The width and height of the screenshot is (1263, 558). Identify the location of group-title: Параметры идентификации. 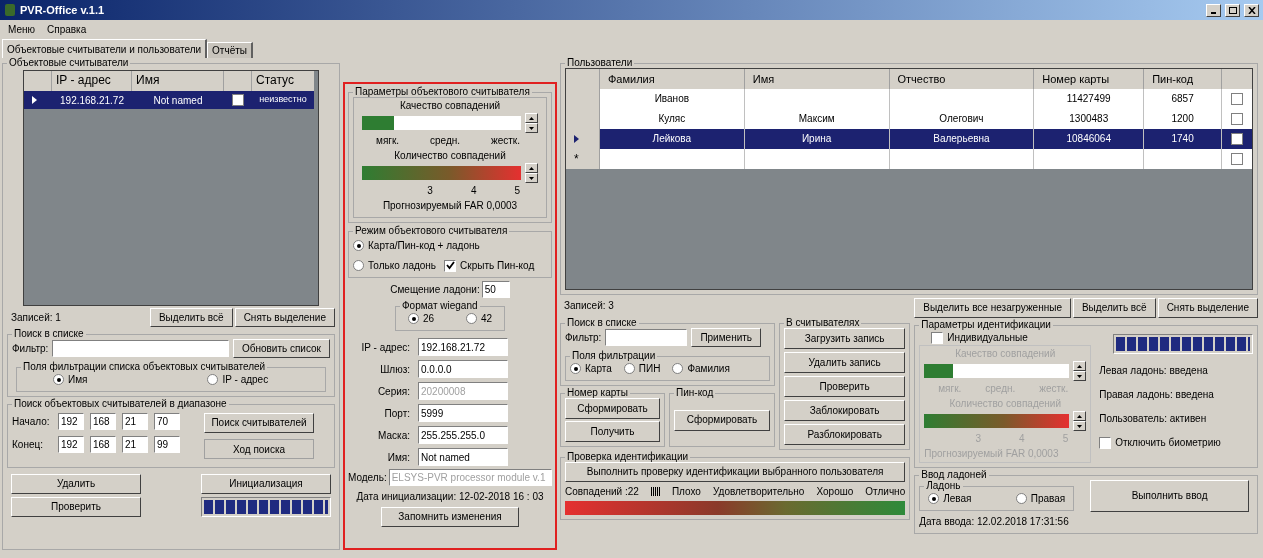
(986, 325).